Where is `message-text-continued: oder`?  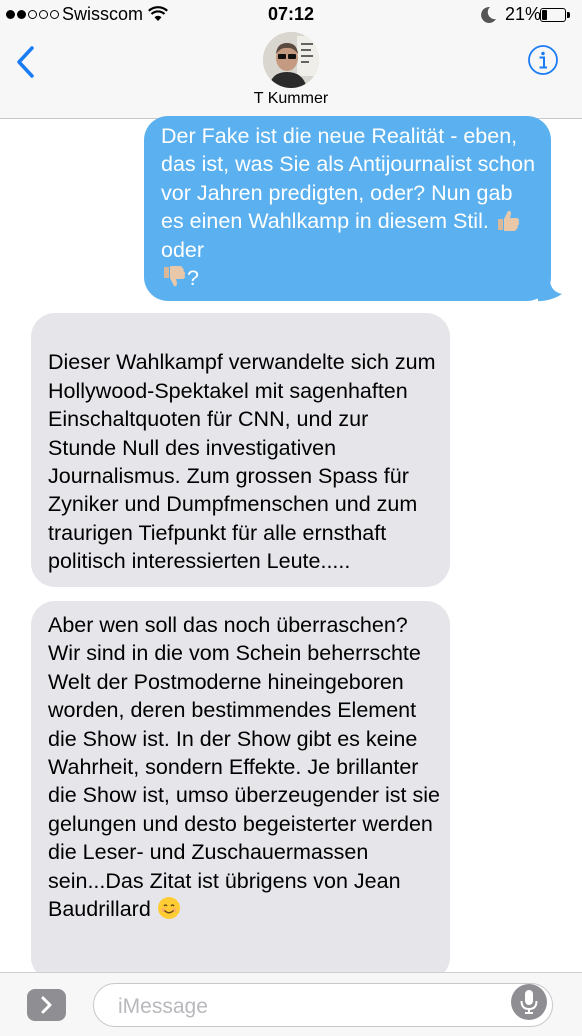 message-text-continued: oder is located at coordinates (183, 249).